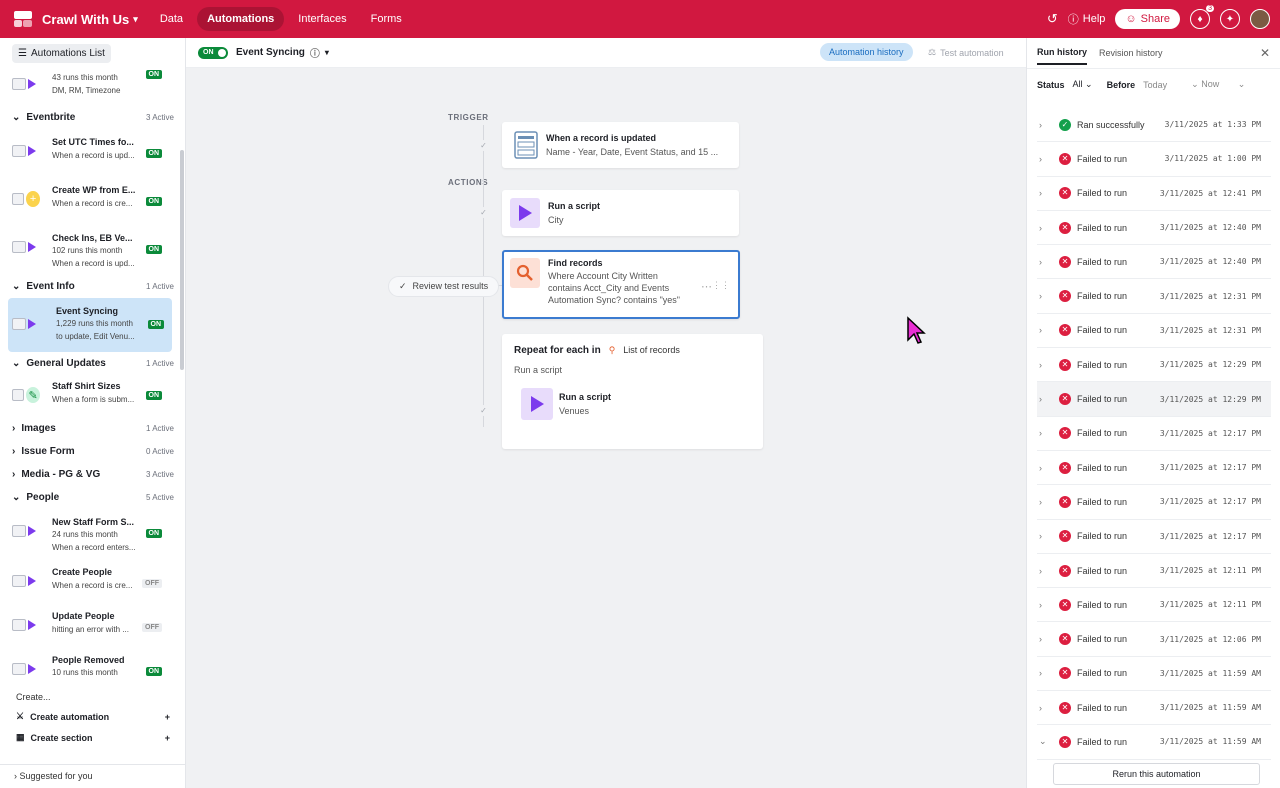 This screenshot has height=788, width=1280. I want to click on suggested-for-you: › Suggested for you, so click(93, 775).